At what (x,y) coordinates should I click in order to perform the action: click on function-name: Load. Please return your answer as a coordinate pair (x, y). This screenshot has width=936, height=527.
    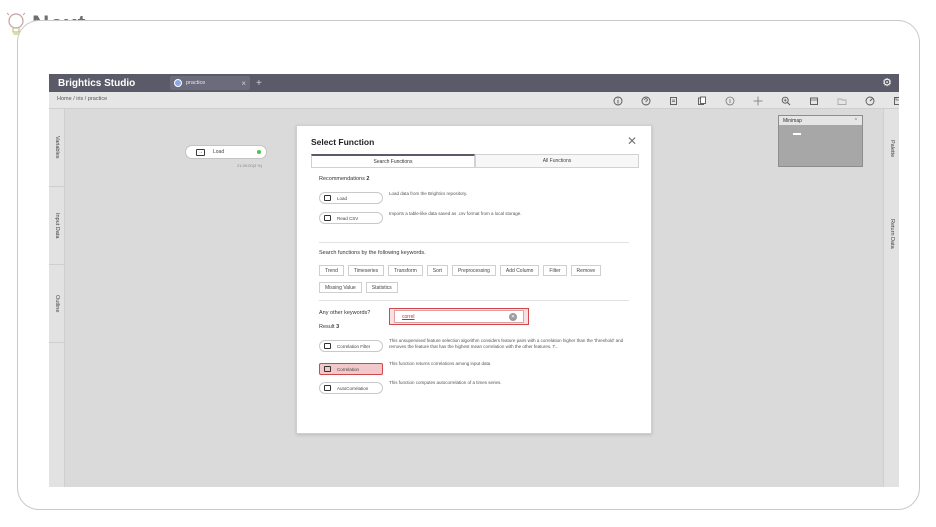
    Looking at the image, I should click on (342, 198).